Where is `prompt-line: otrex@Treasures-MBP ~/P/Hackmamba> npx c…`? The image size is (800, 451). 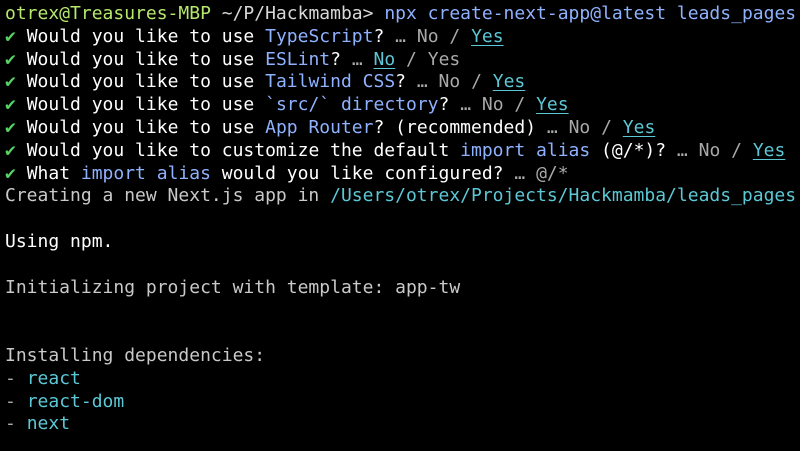 prompt-line: otrex@Treasures-MBP ~/P/Hackmamba> npx c… is located at coordinates (402, 14).